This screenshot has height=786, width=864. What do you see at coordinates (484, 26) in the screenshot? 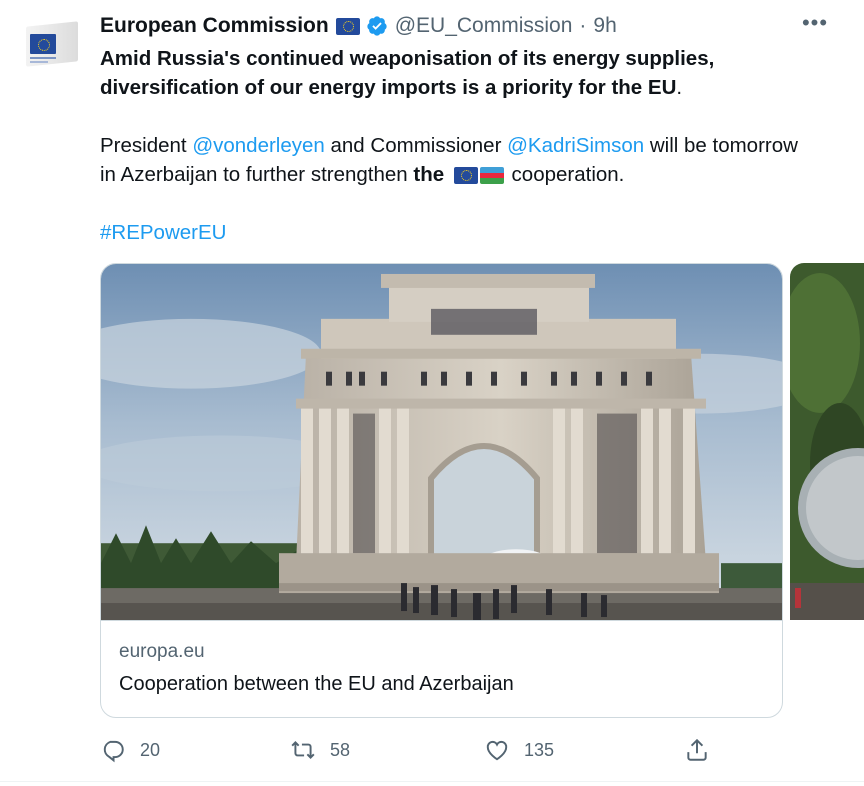
I see `author-handle: @EU_Commission` at bounding box center [484, 26].